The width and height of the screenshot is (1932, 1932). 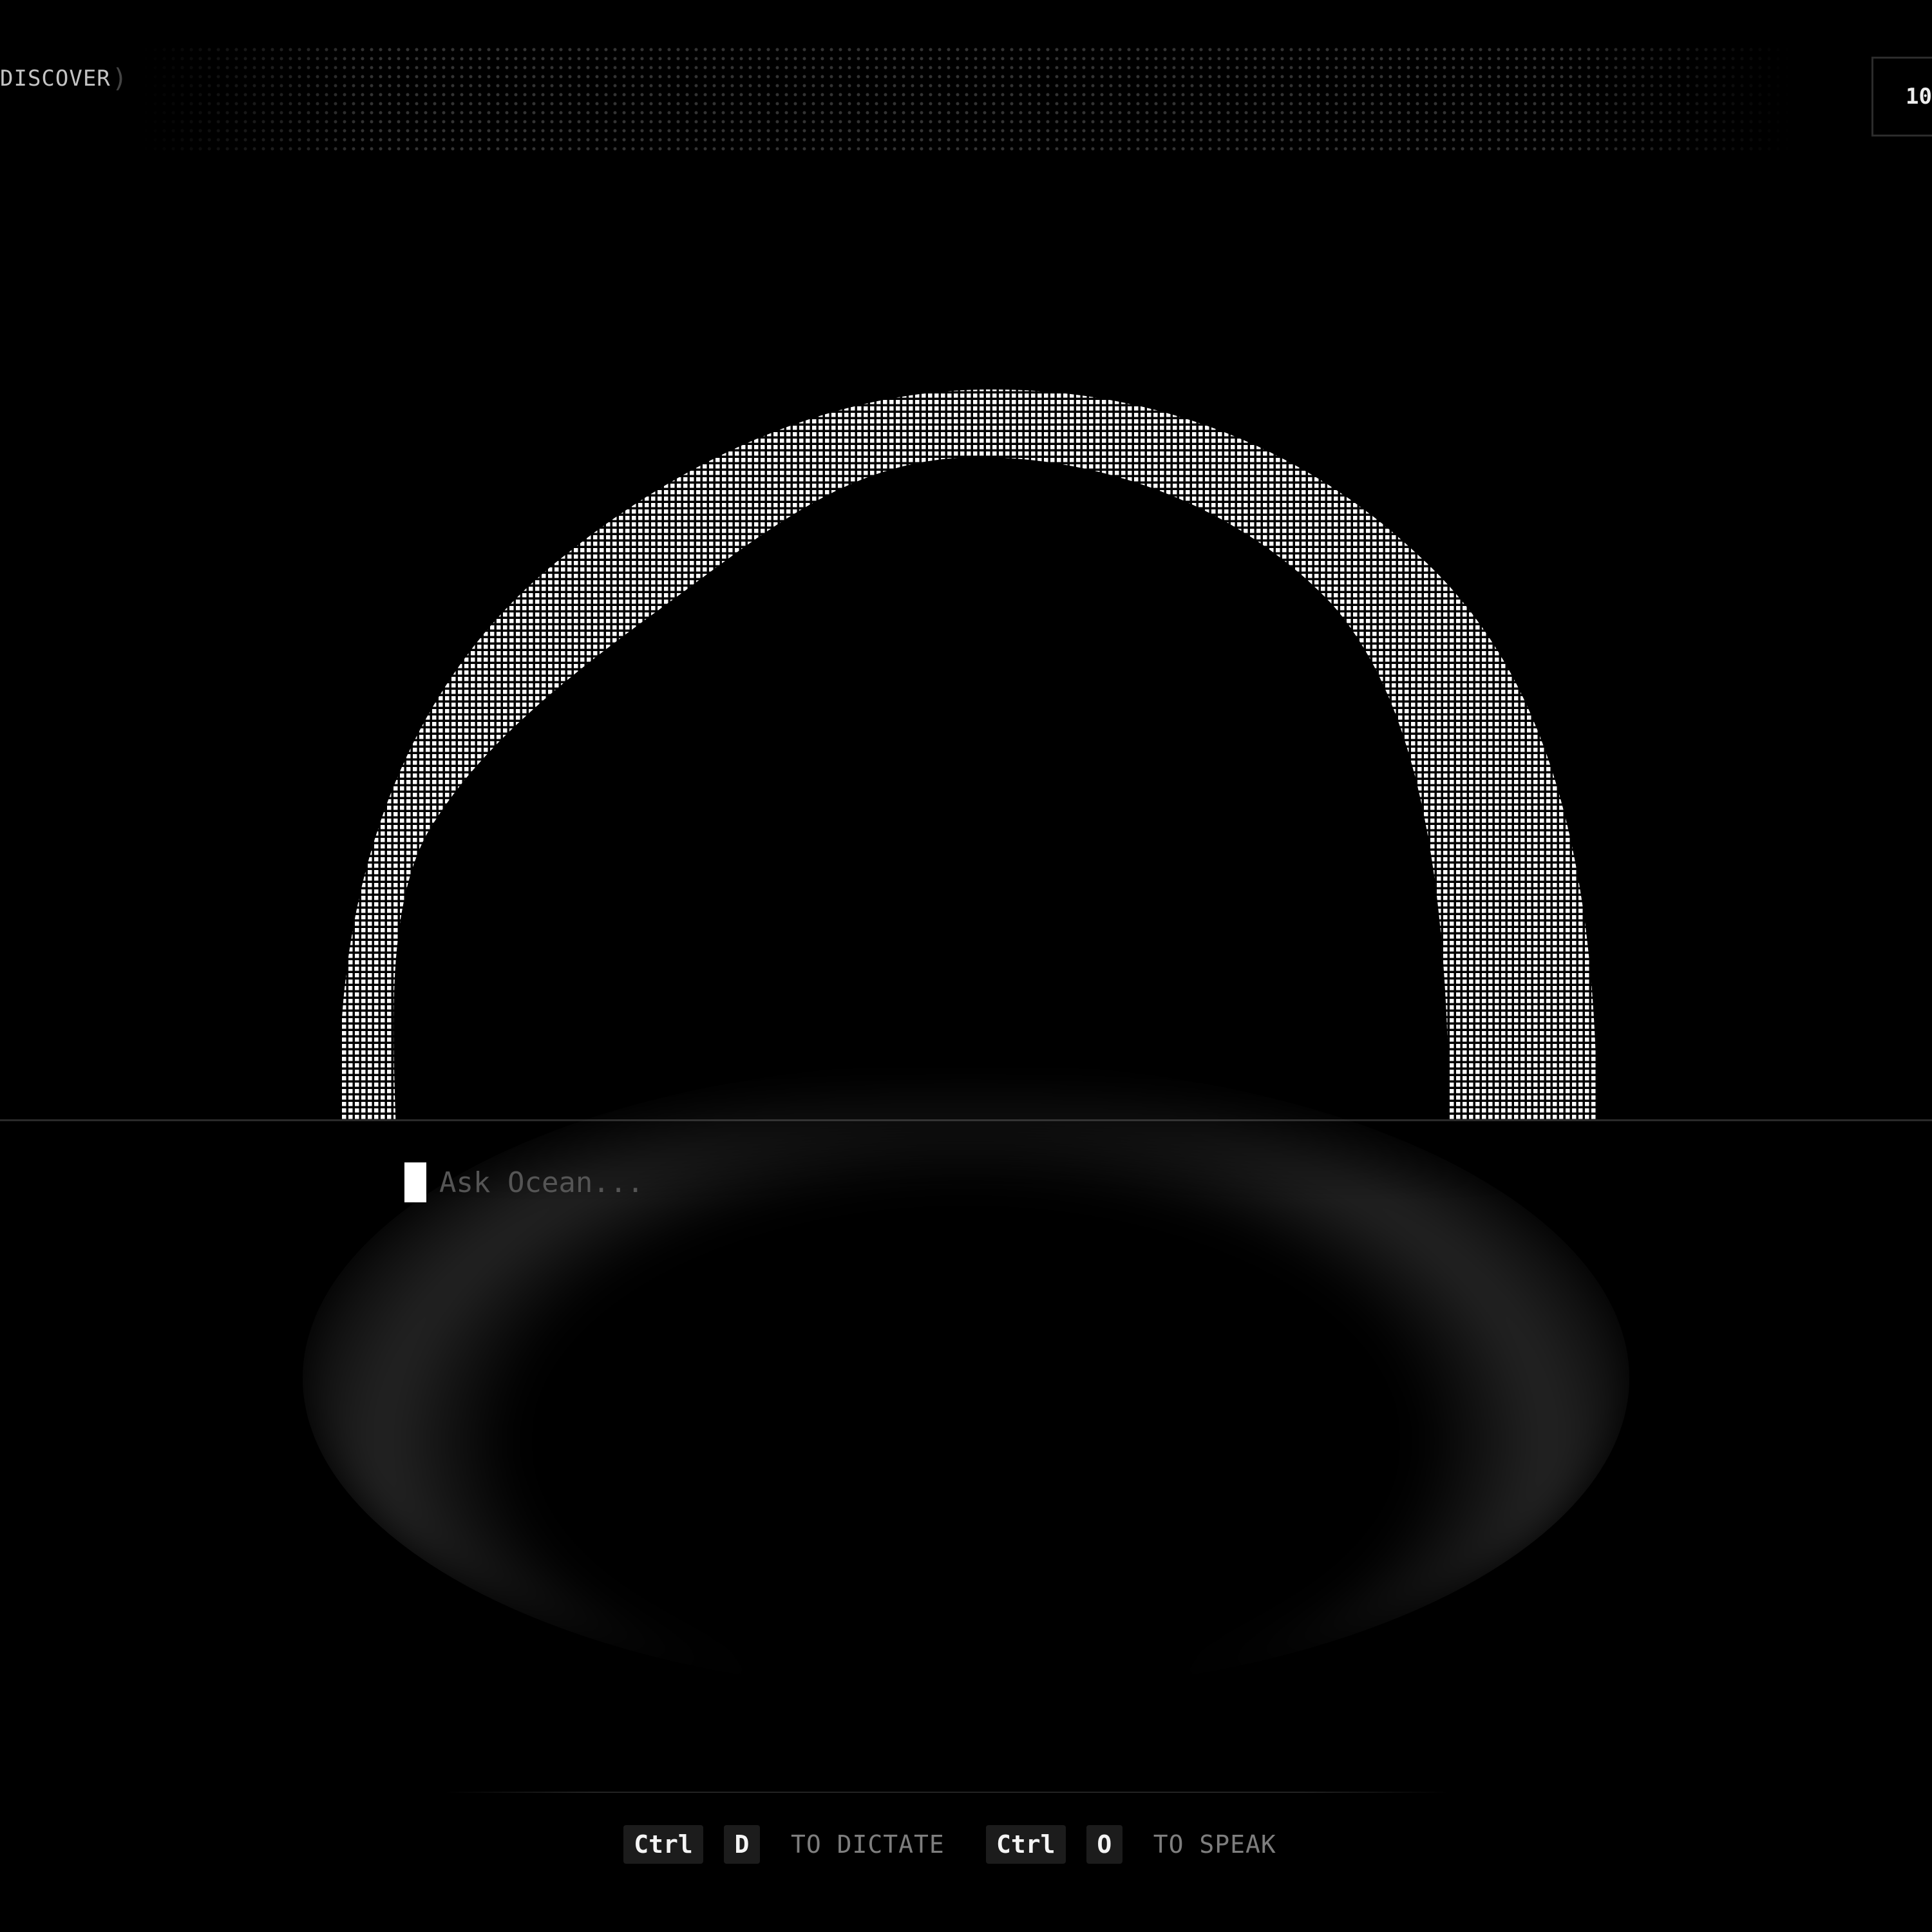 I want to click on key-o: O, so click(x=1104, y=1845).